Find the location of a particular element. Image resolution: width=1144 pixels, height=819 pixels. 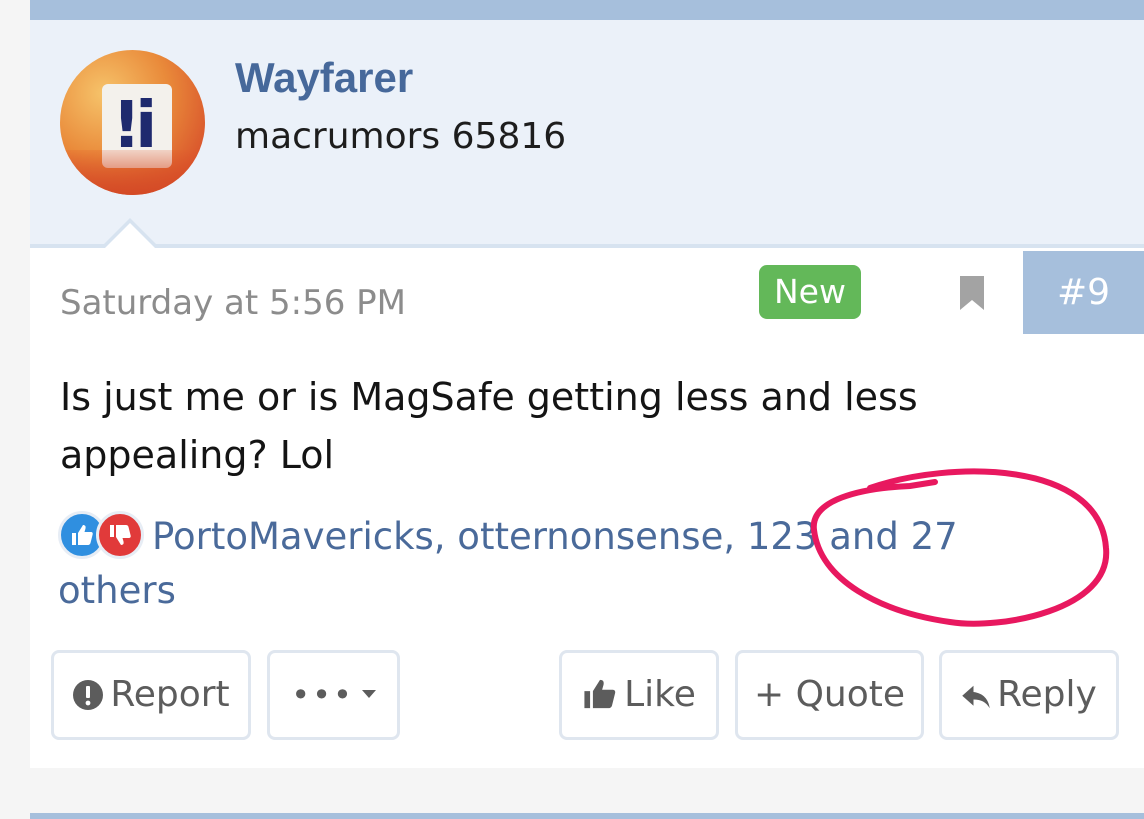

username-link: Wayfarer is located at coordinates (324, 78).